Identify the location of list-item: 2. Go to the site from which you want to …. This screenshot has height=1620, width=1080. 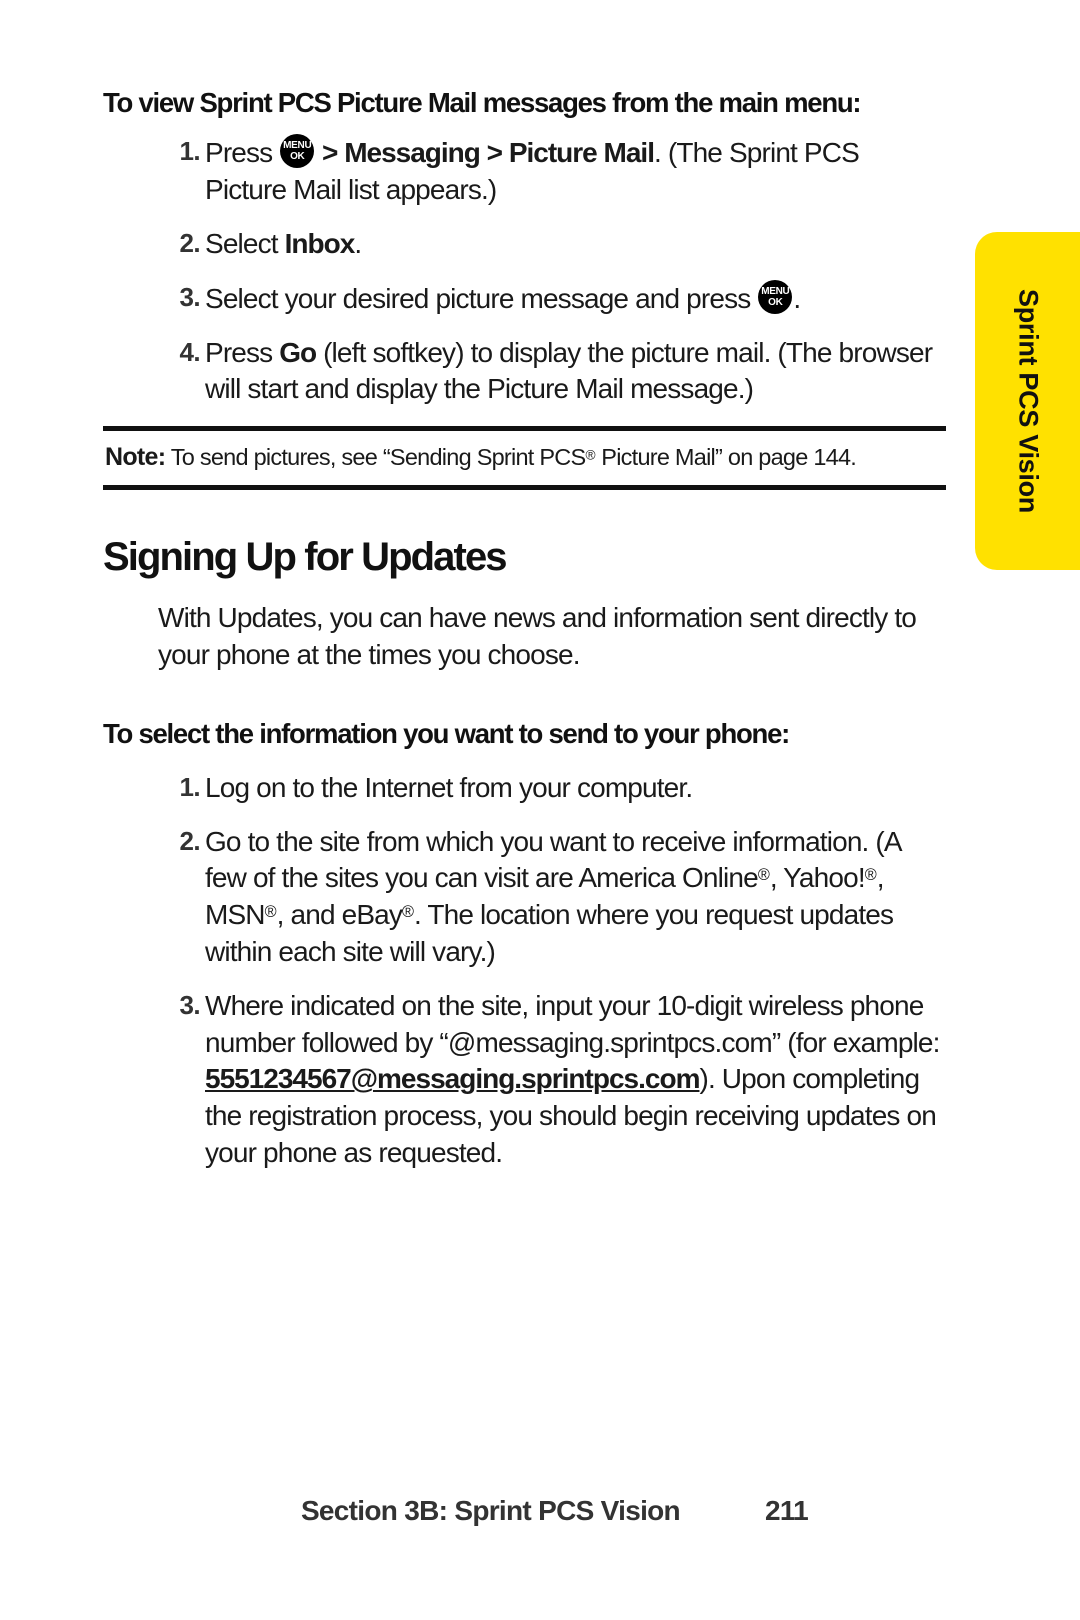
(524, 897).